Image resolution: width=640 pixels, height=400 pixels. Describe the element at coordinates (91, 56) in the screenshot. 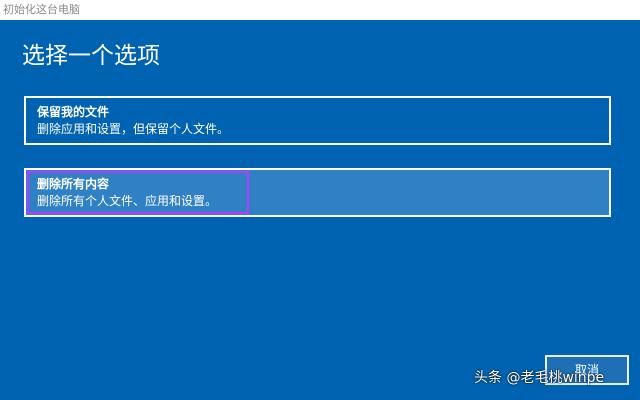

I see `page-heading: 选择一个选项` at that location.